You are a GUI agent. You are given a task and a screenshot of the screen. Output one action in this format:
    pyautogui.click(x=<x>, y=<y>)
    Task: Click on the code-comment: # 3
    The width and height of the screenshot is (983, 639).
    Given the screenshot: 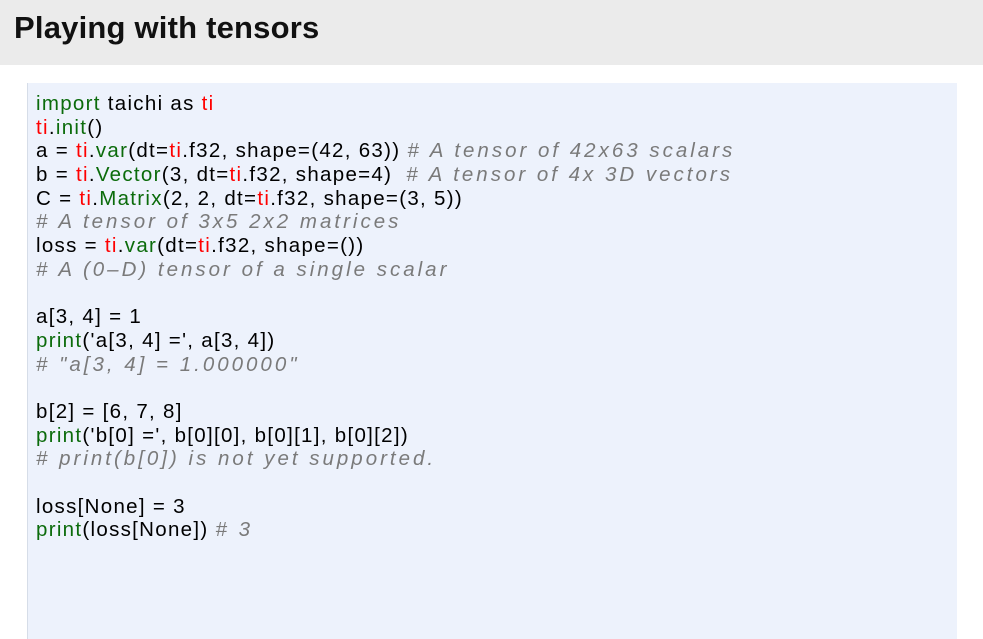 What is the action you would take?
    pyautogui.click(x=234, y=530)
    